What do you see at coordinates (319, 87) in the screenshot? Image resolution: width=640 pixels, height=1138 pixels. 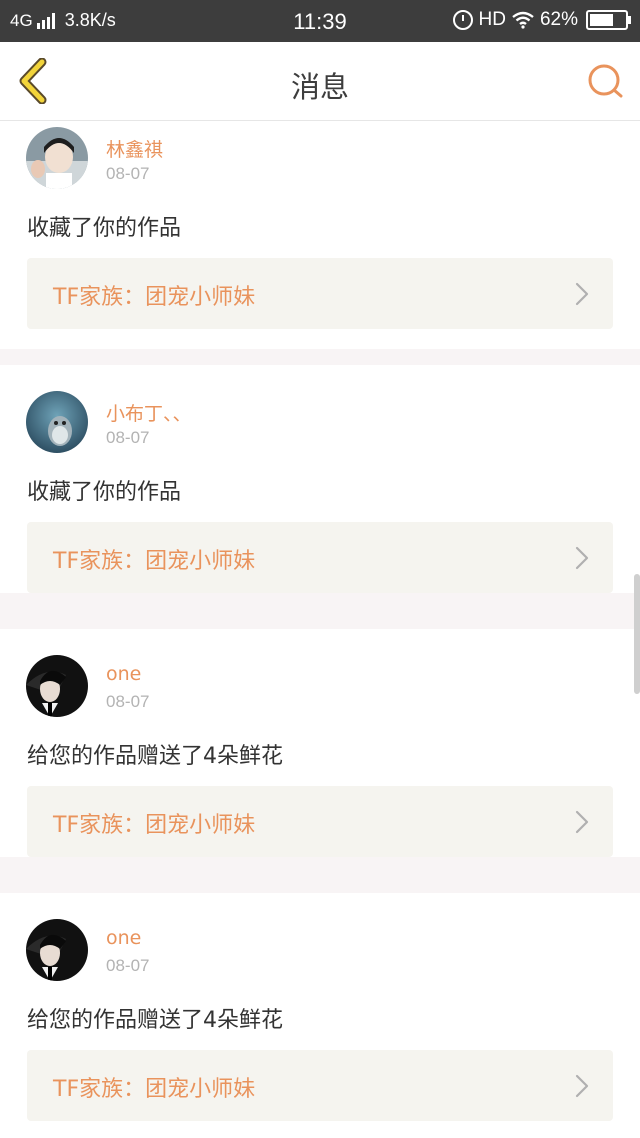 I see `page-title: 消息` at bounding box center [319, 87].